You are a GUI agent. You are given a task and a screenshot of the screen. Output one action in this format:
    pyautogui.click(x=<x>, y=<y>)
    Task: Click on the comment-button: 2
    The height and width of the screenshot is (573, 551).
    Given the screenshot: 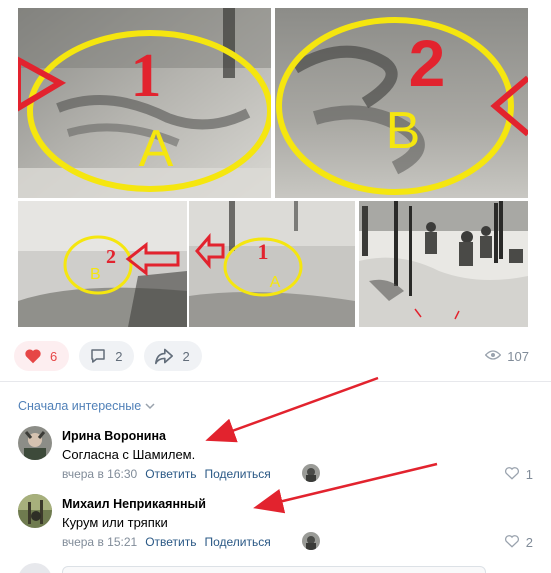 What is the action you would take?
    pyautogui.click(x=107, y=356)
    